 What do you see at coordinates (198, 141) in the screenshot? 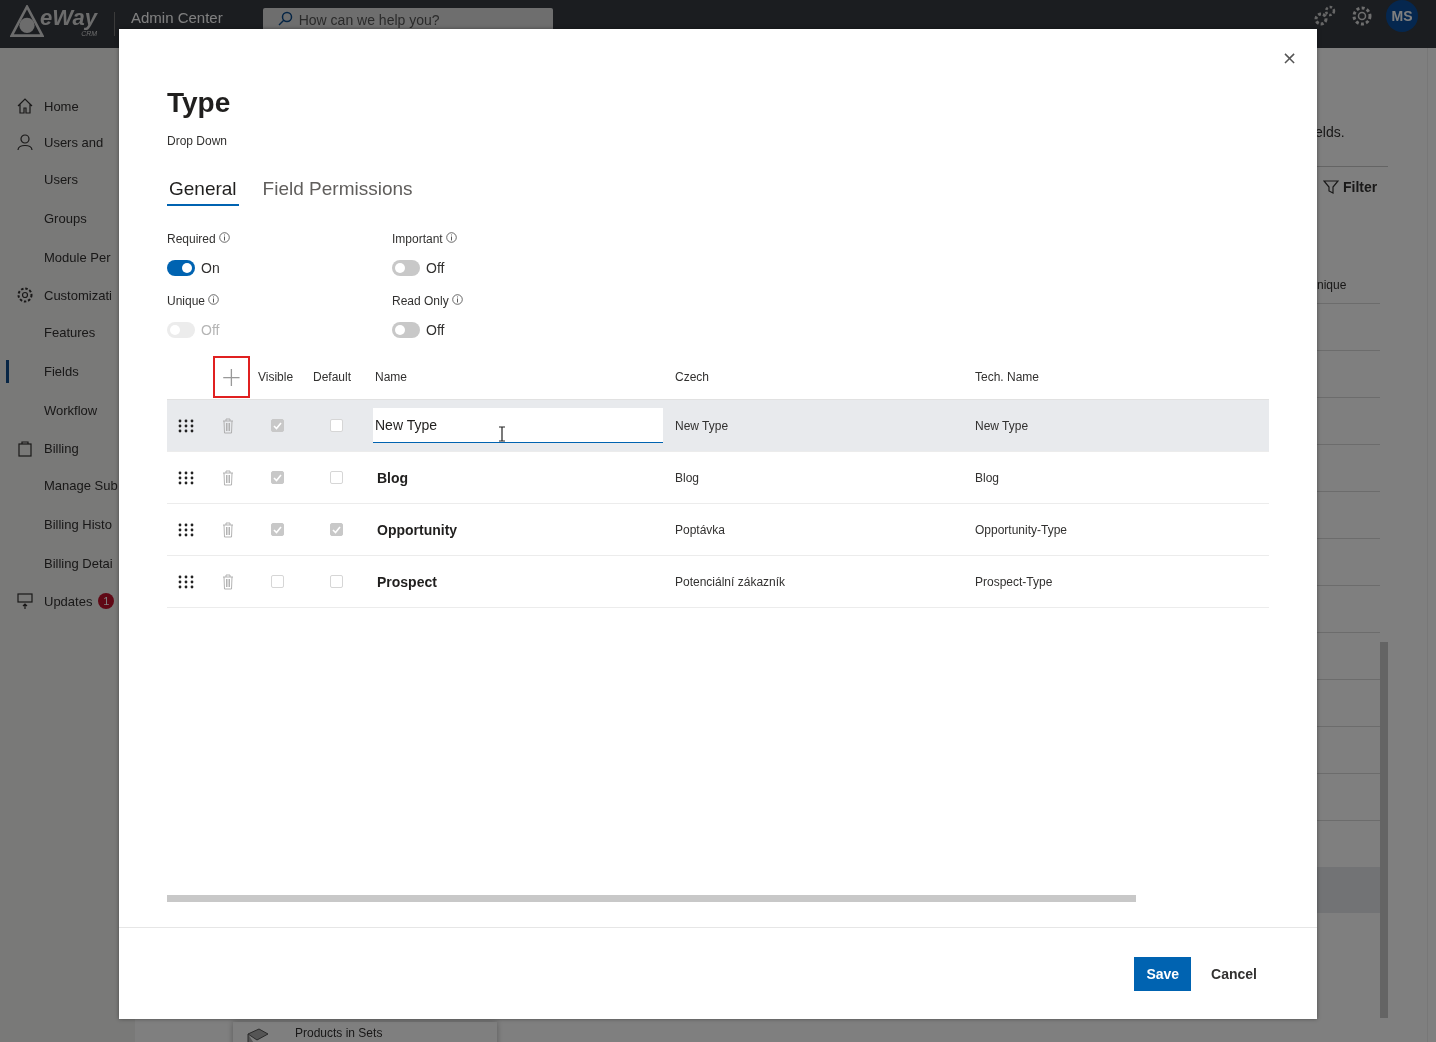
I see `dialog-subtitle: Drop Down` at bounding box center [198, 141].